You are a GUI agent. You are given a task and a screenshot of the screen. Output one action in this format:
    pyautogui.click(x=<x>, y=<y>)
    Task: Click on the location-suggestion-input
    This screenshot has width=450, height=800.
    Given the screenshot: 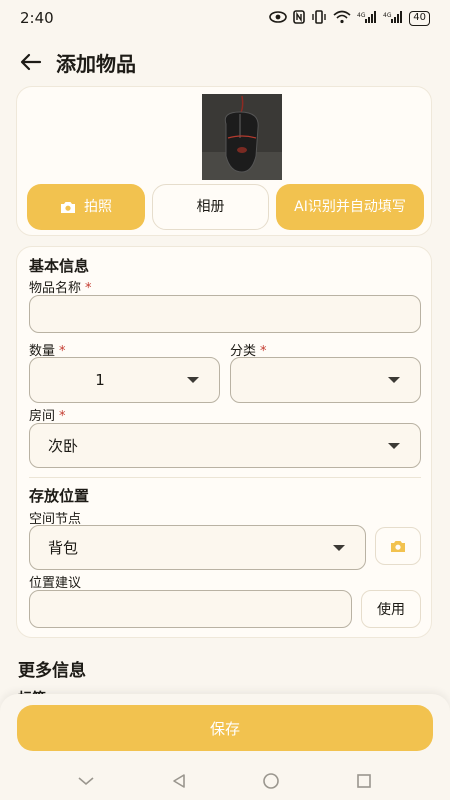 What is the action you would take?
    pyautogui.click(x=190, y=609)
    